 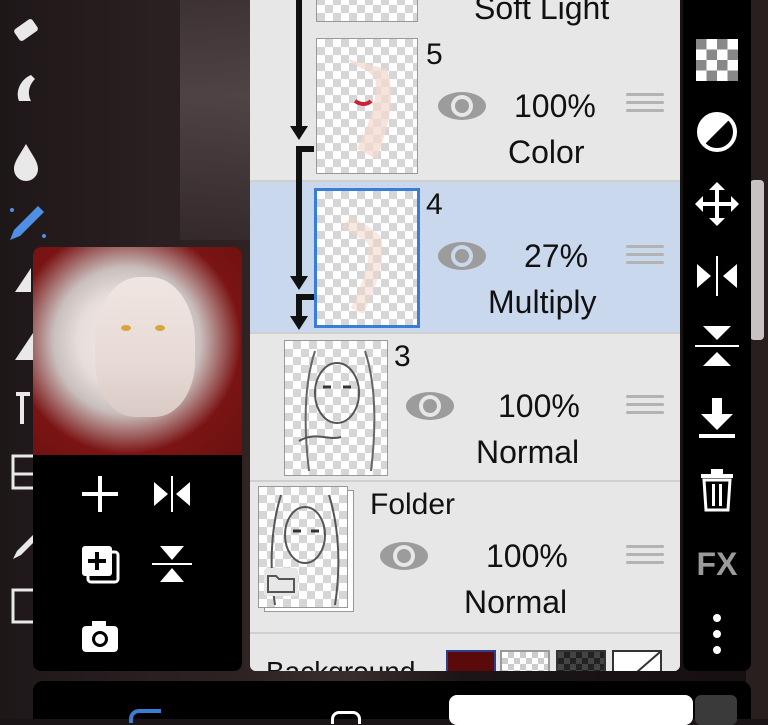 I want to click on smudge-icon, so click(x=26, y=88).